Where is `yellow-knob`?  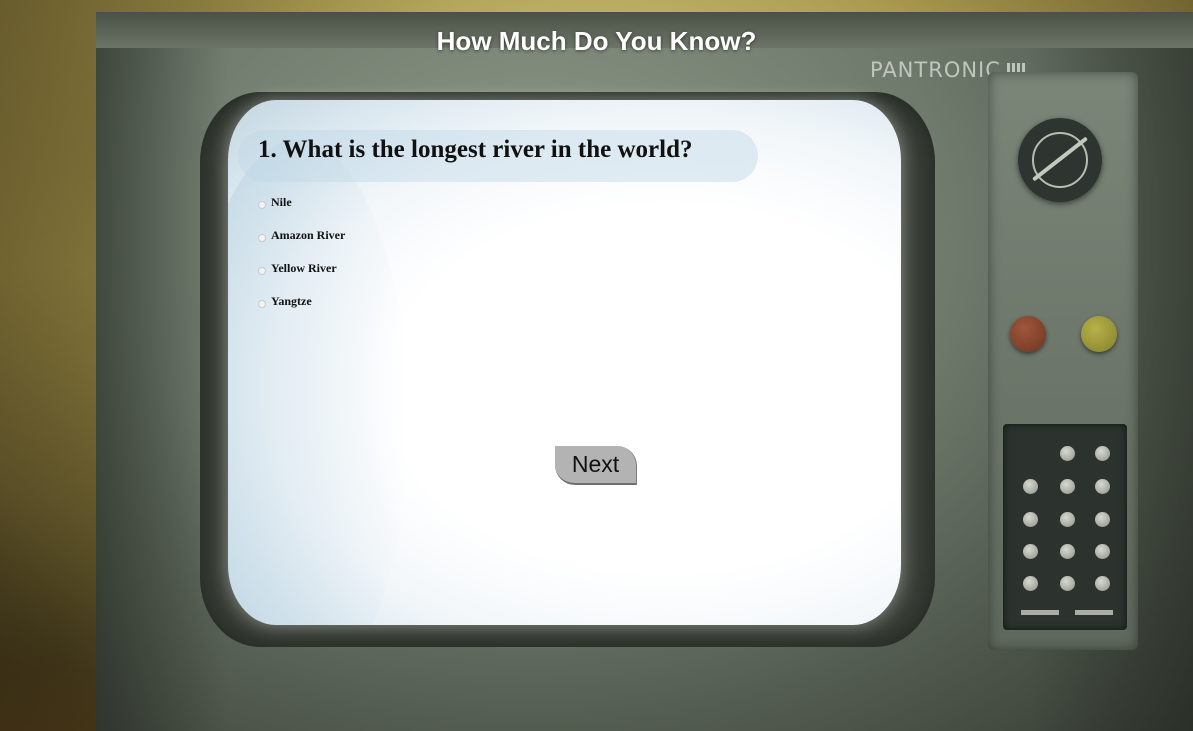
yellow-knob is located at coordinates (1099, 334).